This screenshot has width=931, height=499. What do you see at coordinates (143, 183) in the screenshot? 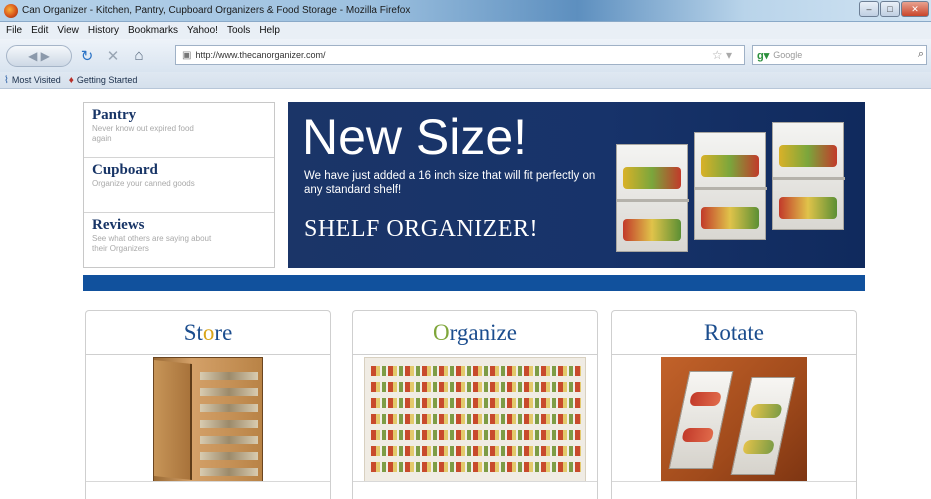
I see `sidenav-desc: Organize your canned goods` at bounding box center [143, 183].